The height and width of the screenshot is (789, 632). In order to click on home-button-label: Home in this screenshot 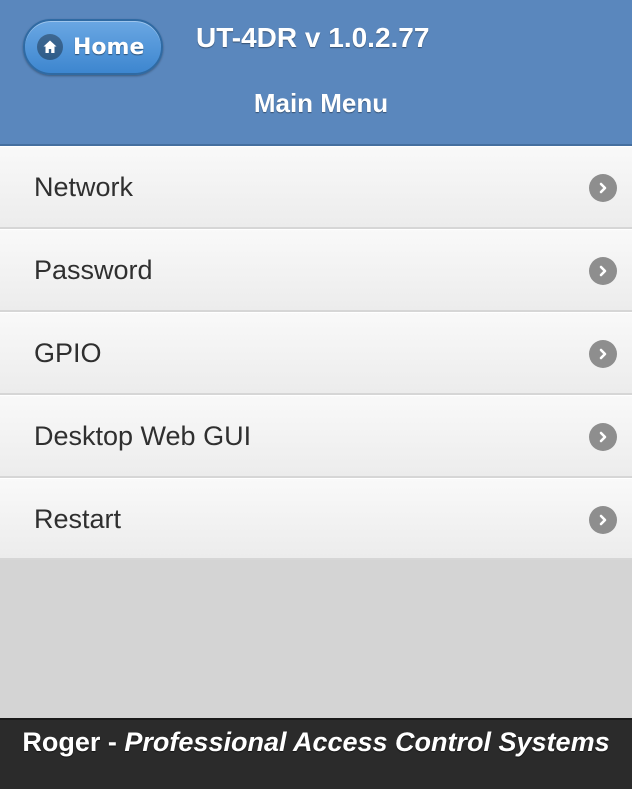, I will do `click(109, 47)`.